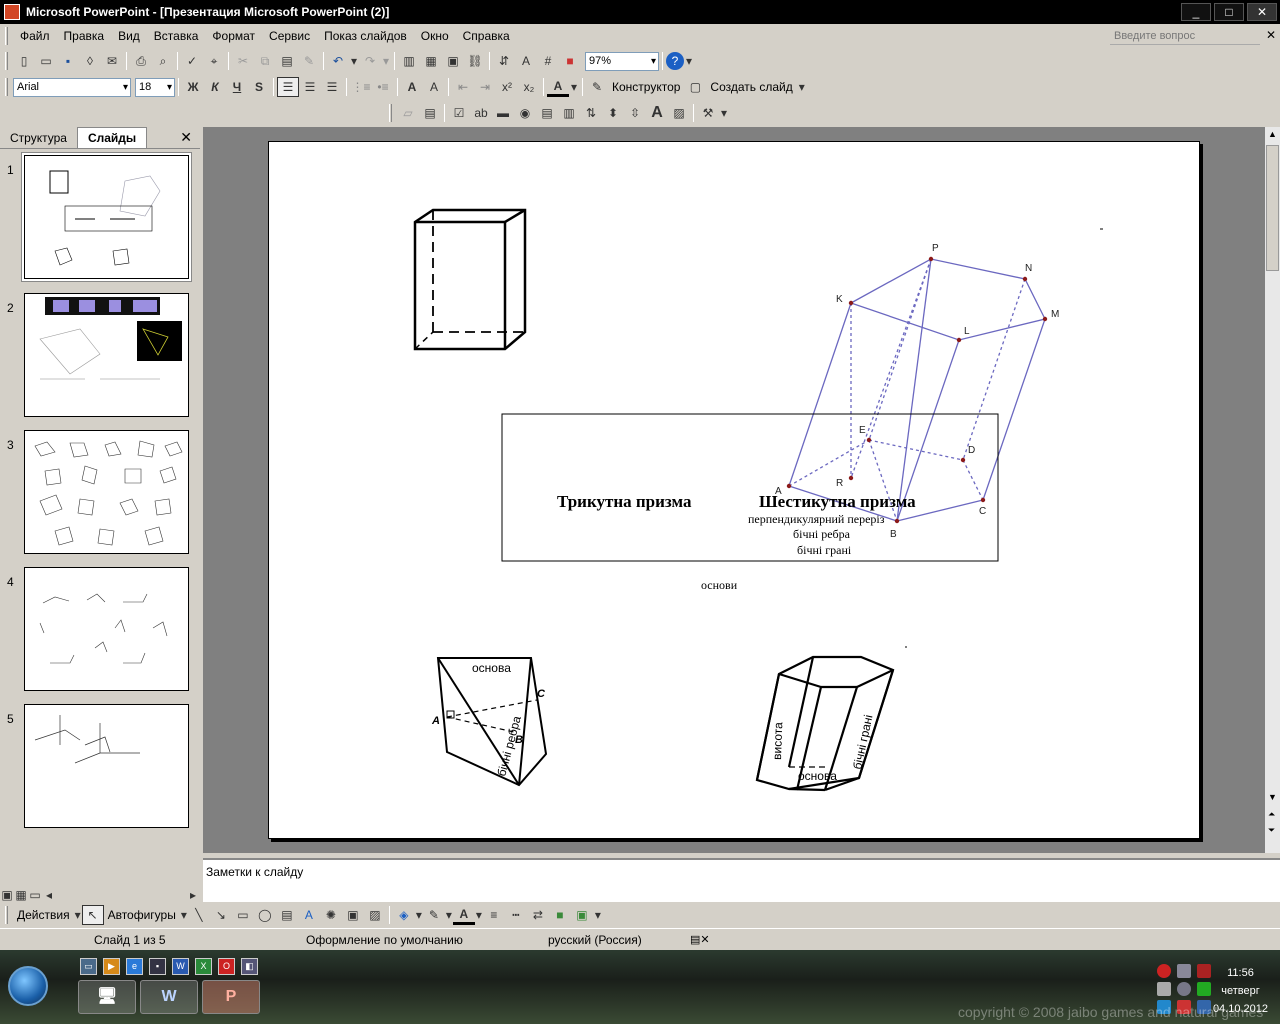 The width and height of the screenshot is (1280, 1024). What do you see at coordinates (112, 61) in the screenshot?
I see `email-icon: ✉` at bounding box center [112, 61].